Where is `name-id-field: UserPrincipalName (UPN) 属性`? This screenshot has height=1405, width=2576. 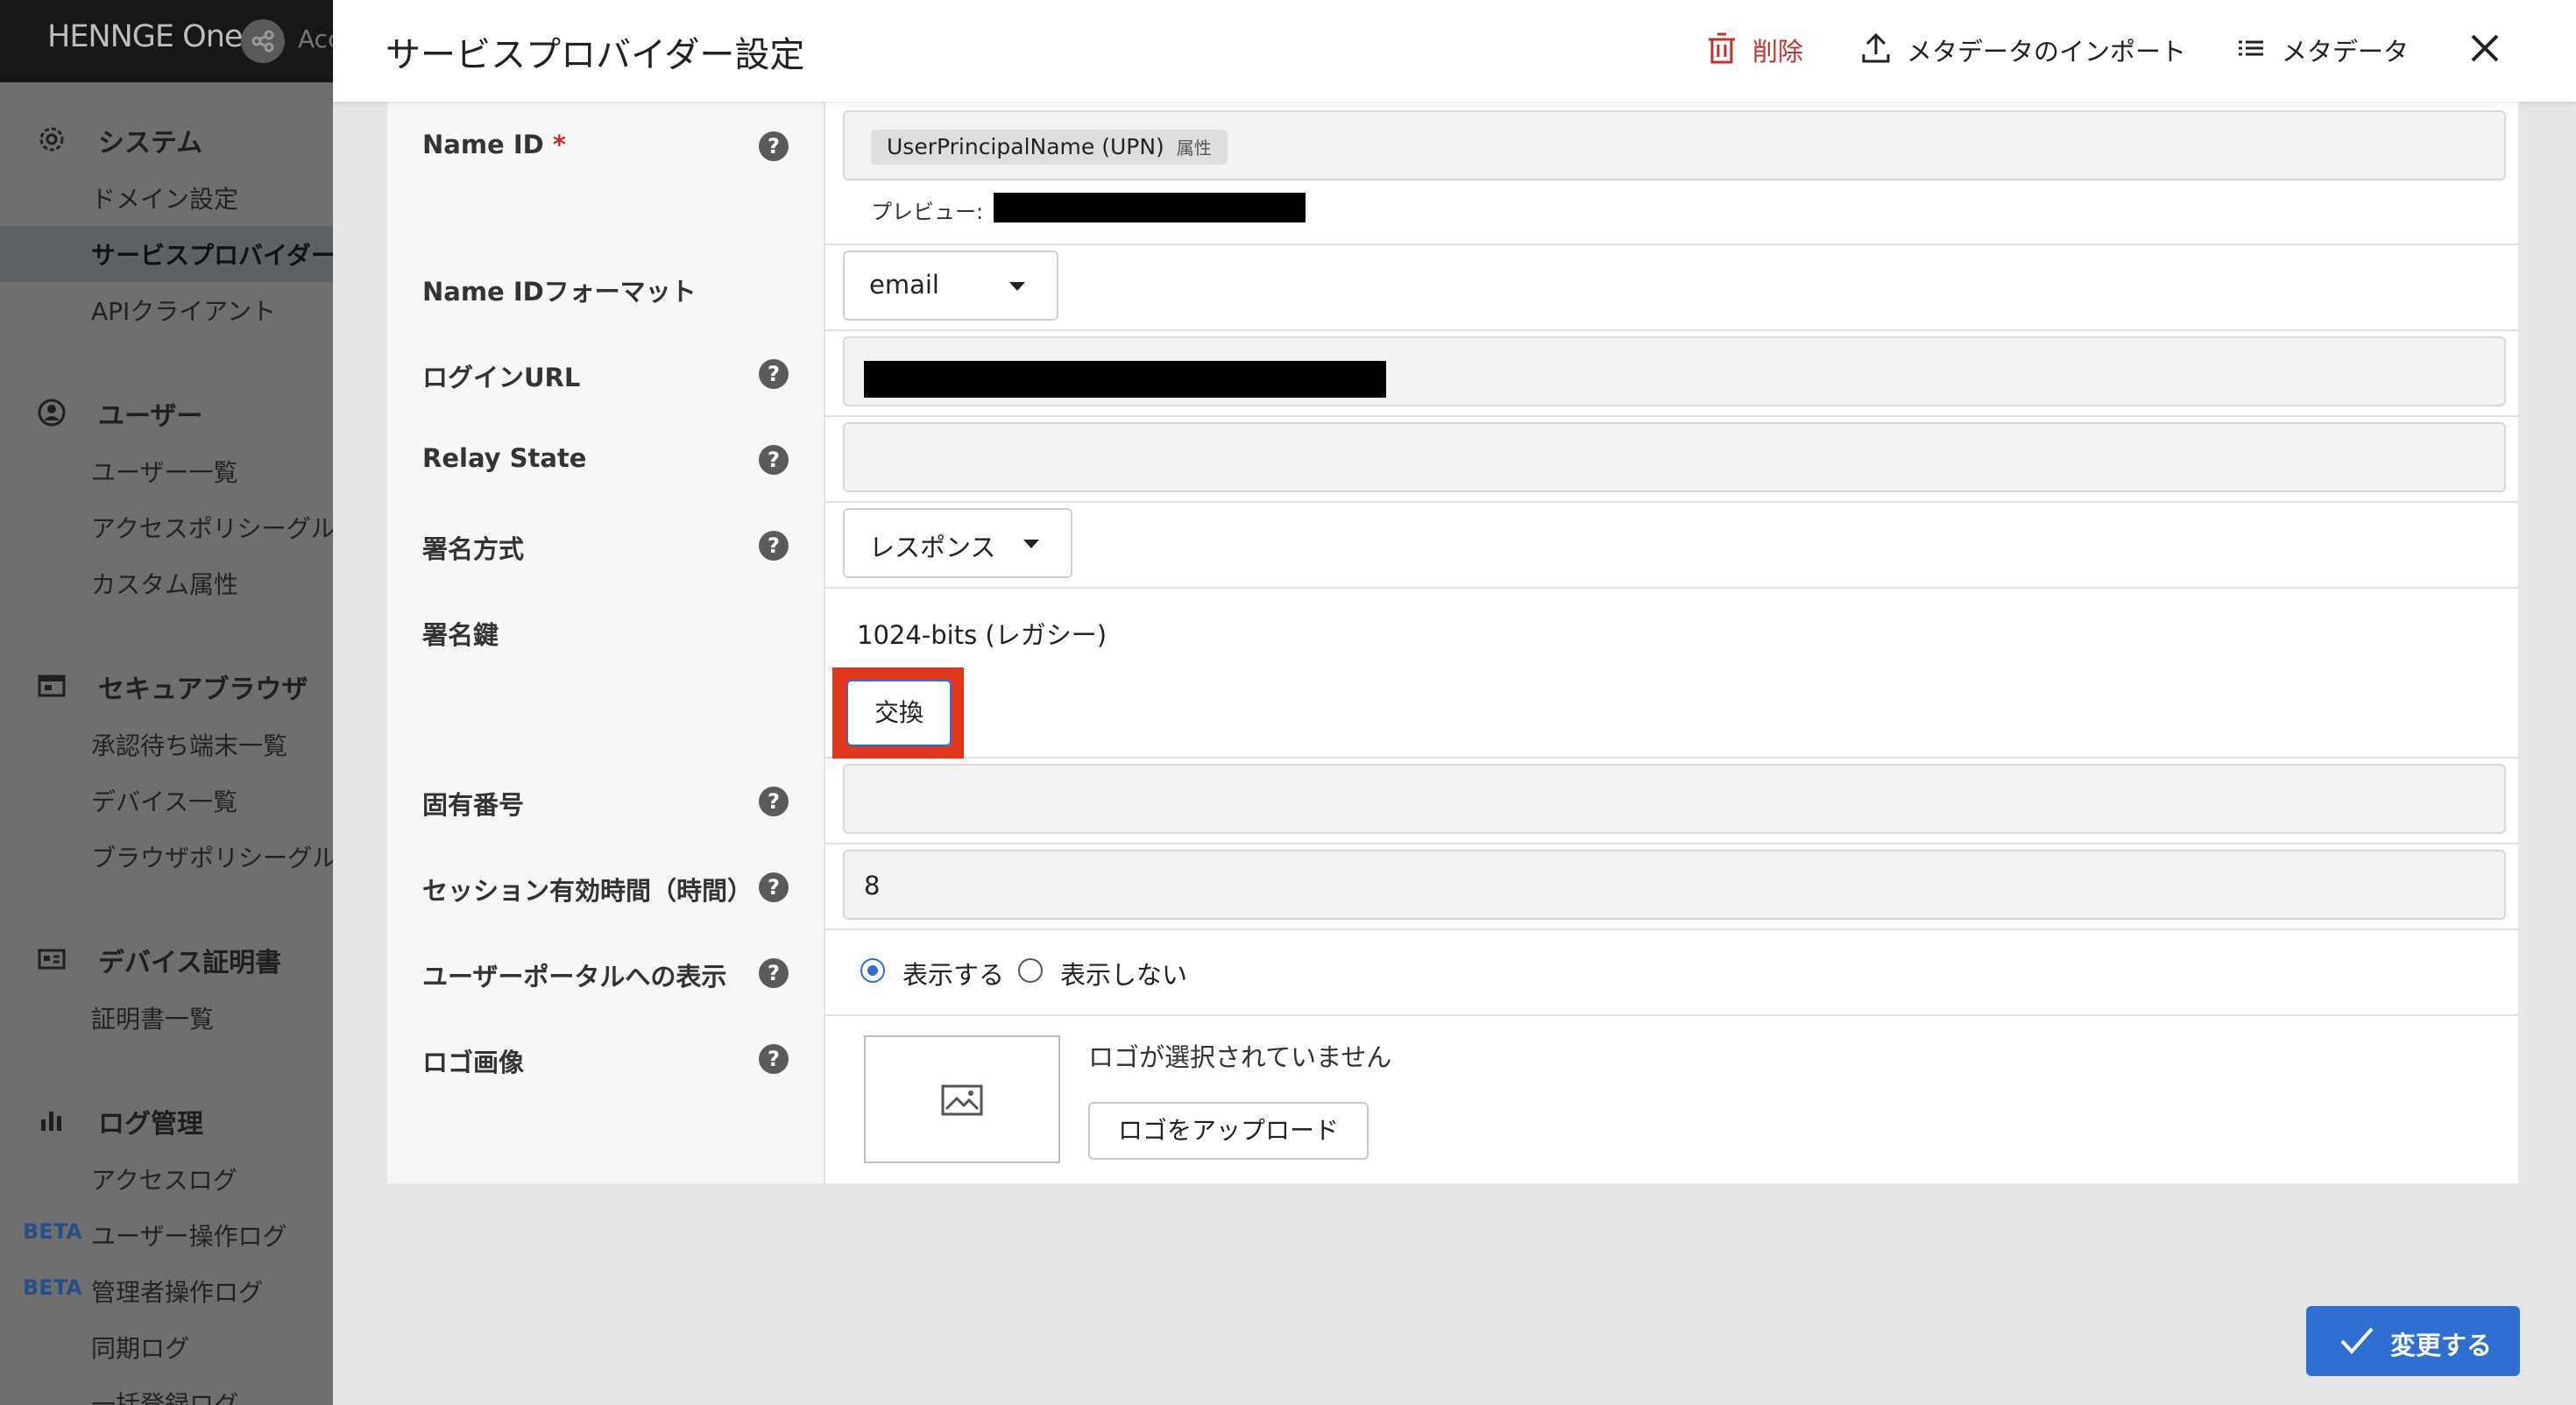
name-id-field: UserPrincipalName (UPN) 属性 is located at coordinates (1674, 145).